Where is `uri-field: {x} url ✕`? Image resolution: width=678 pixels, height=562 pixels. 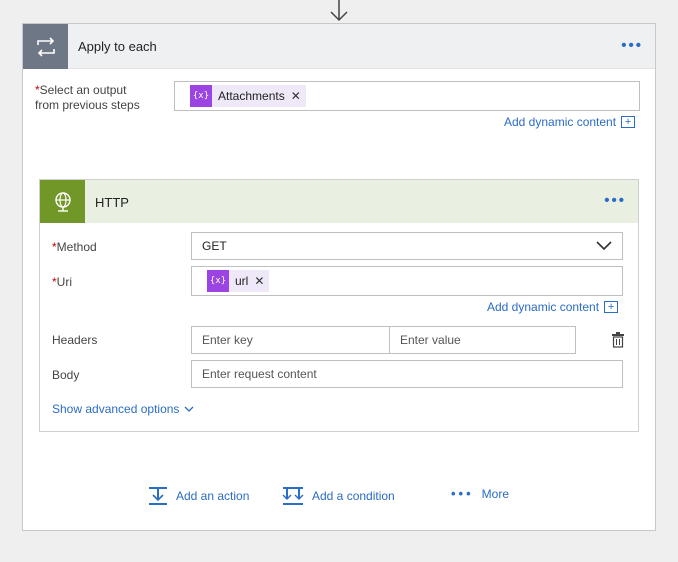
uri-field: {x} url ✕ is located at coordinates (407, 281).